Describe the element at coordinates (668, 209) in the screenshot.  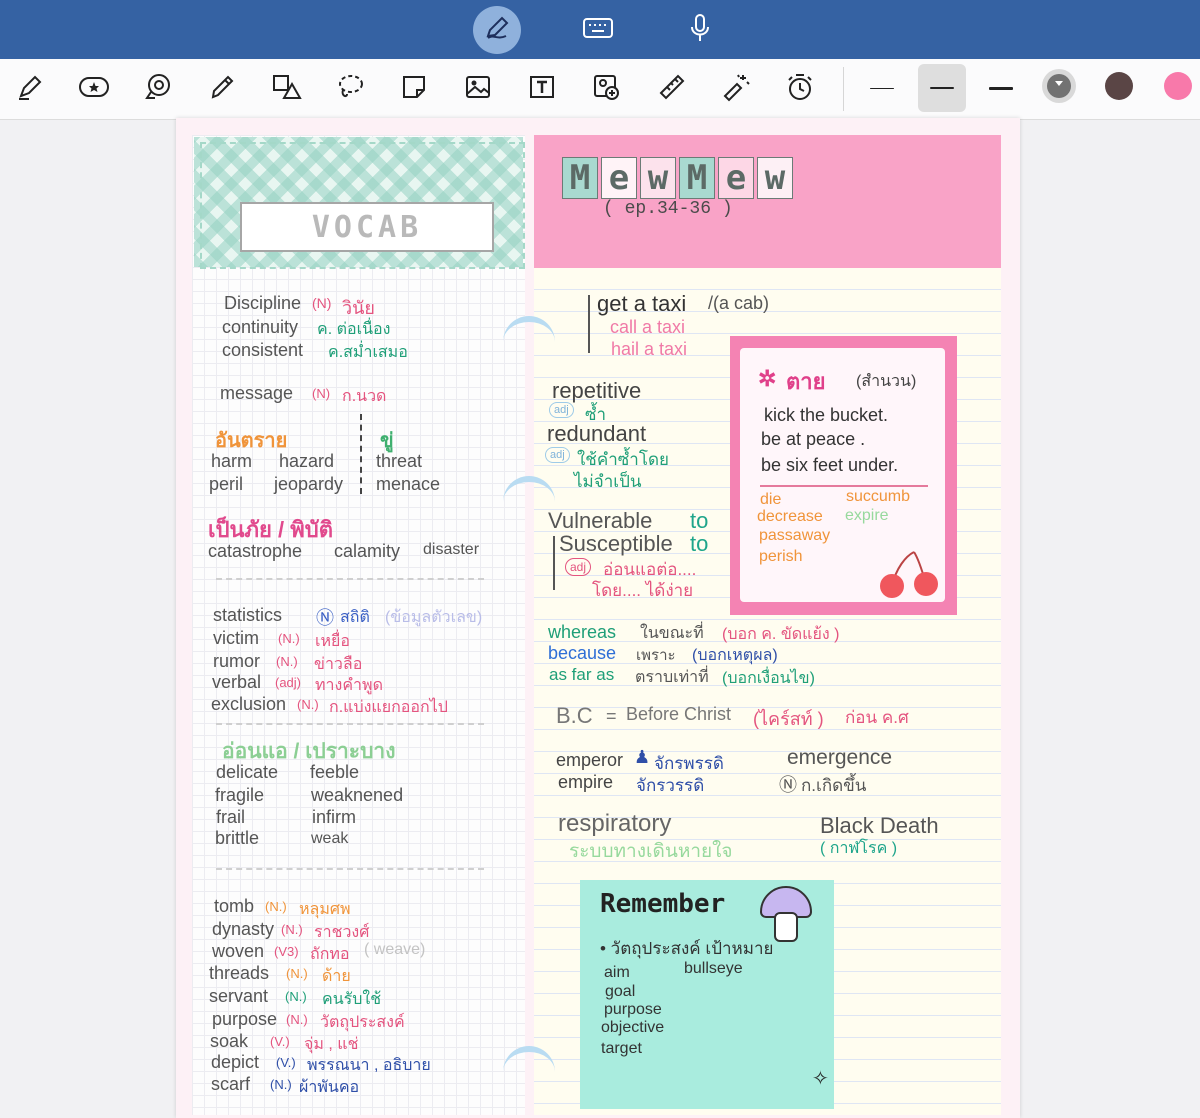
I see `page-subtitle: ( ep.34-36 )` at that location.